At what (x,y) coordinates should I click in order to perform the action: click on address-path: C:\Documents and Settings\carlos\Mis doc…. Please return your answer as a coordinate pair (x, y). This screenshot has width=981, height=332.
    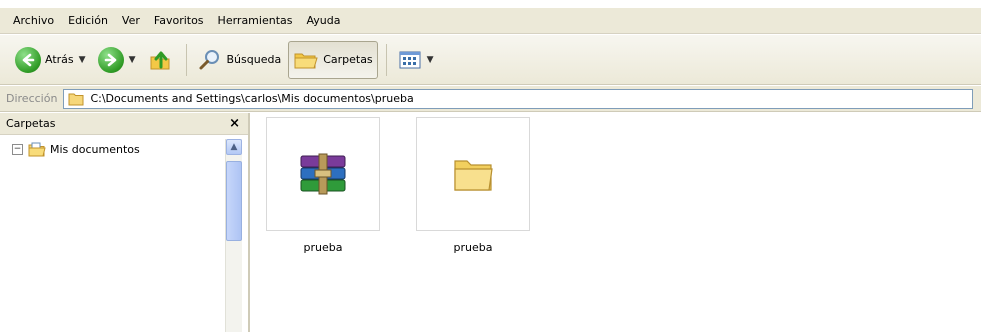
    Looking at the image, I should click on (252, 98).